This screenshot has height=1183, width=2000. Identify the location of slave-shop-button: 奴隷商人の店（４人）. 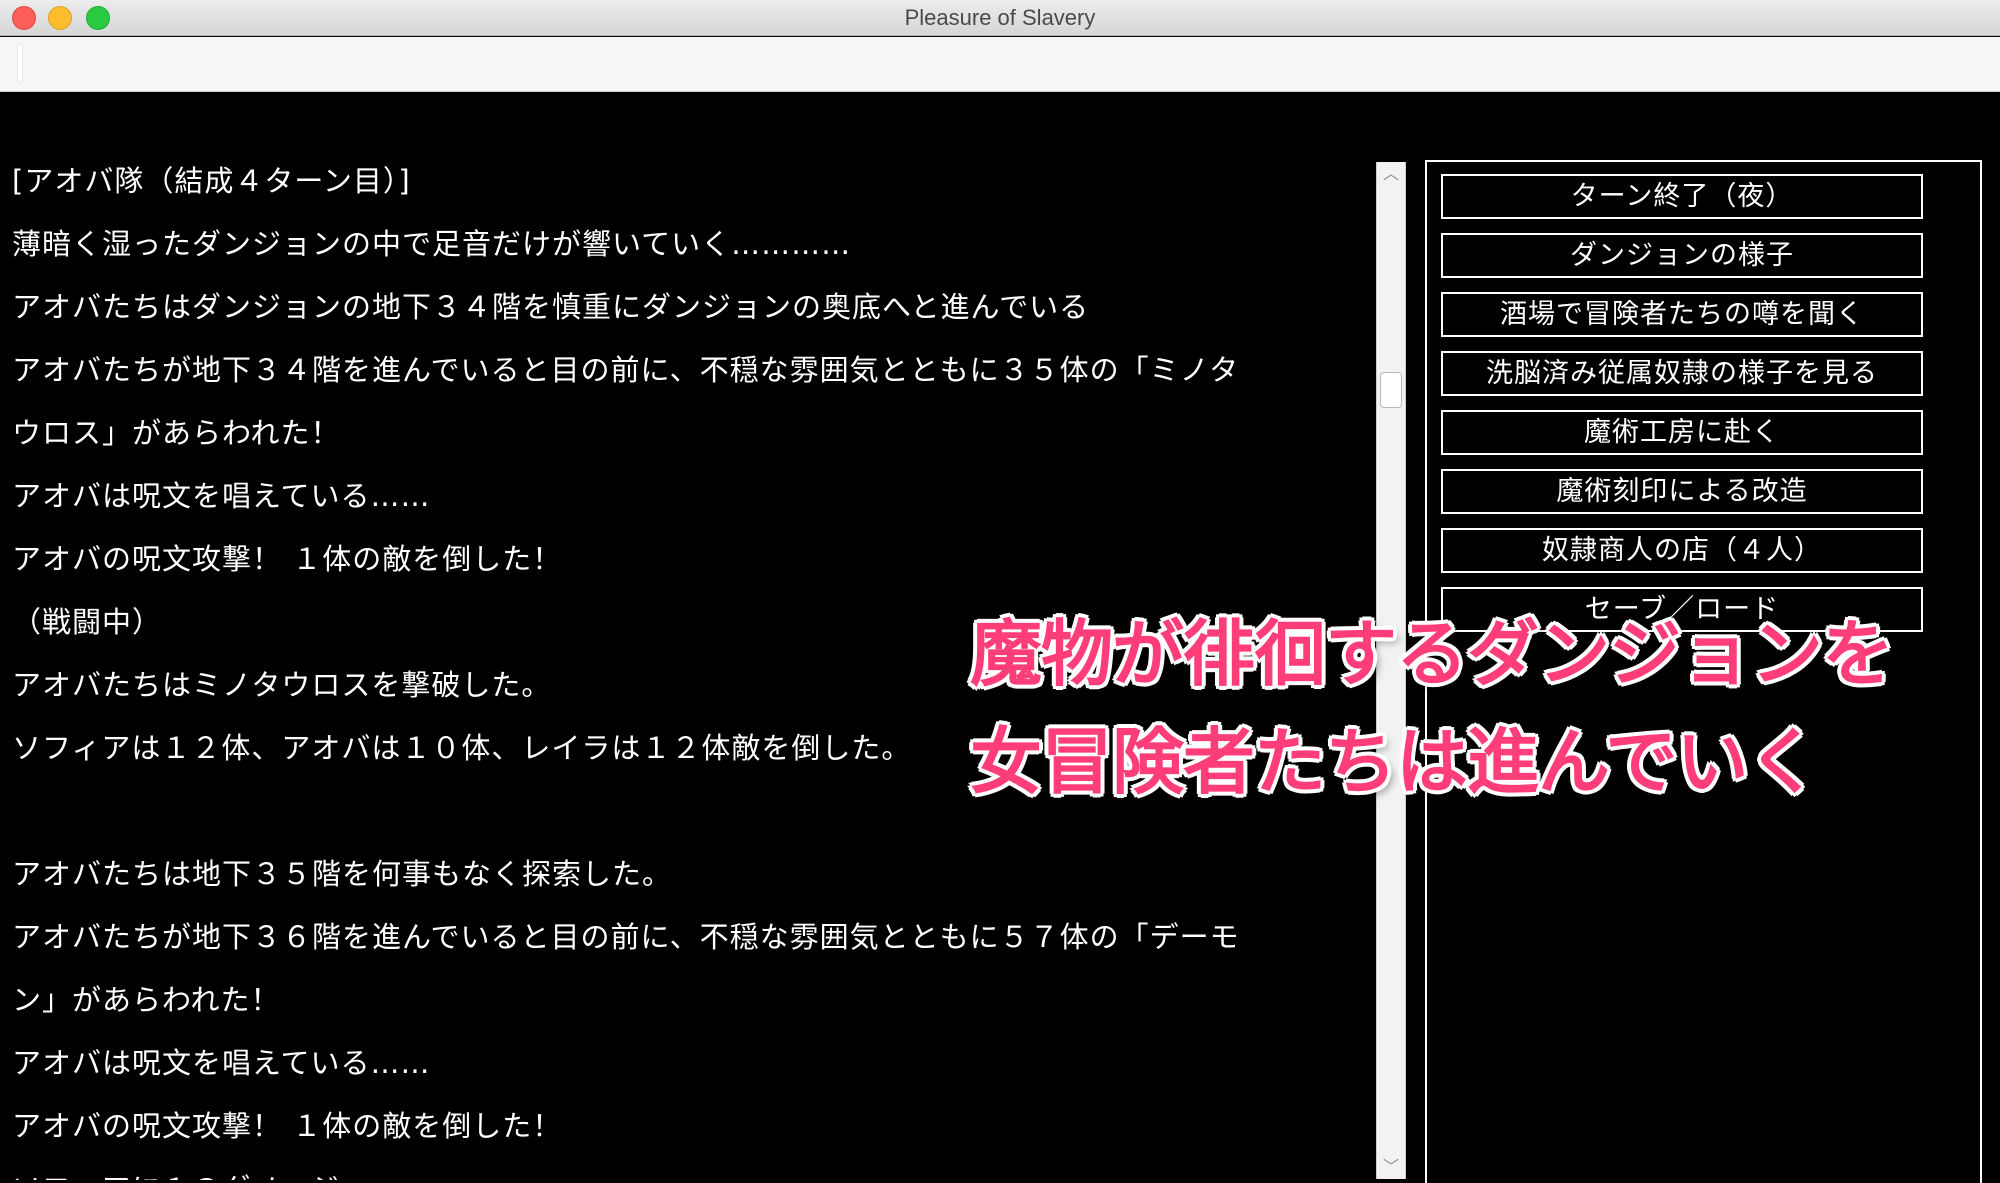
(1682, 550).